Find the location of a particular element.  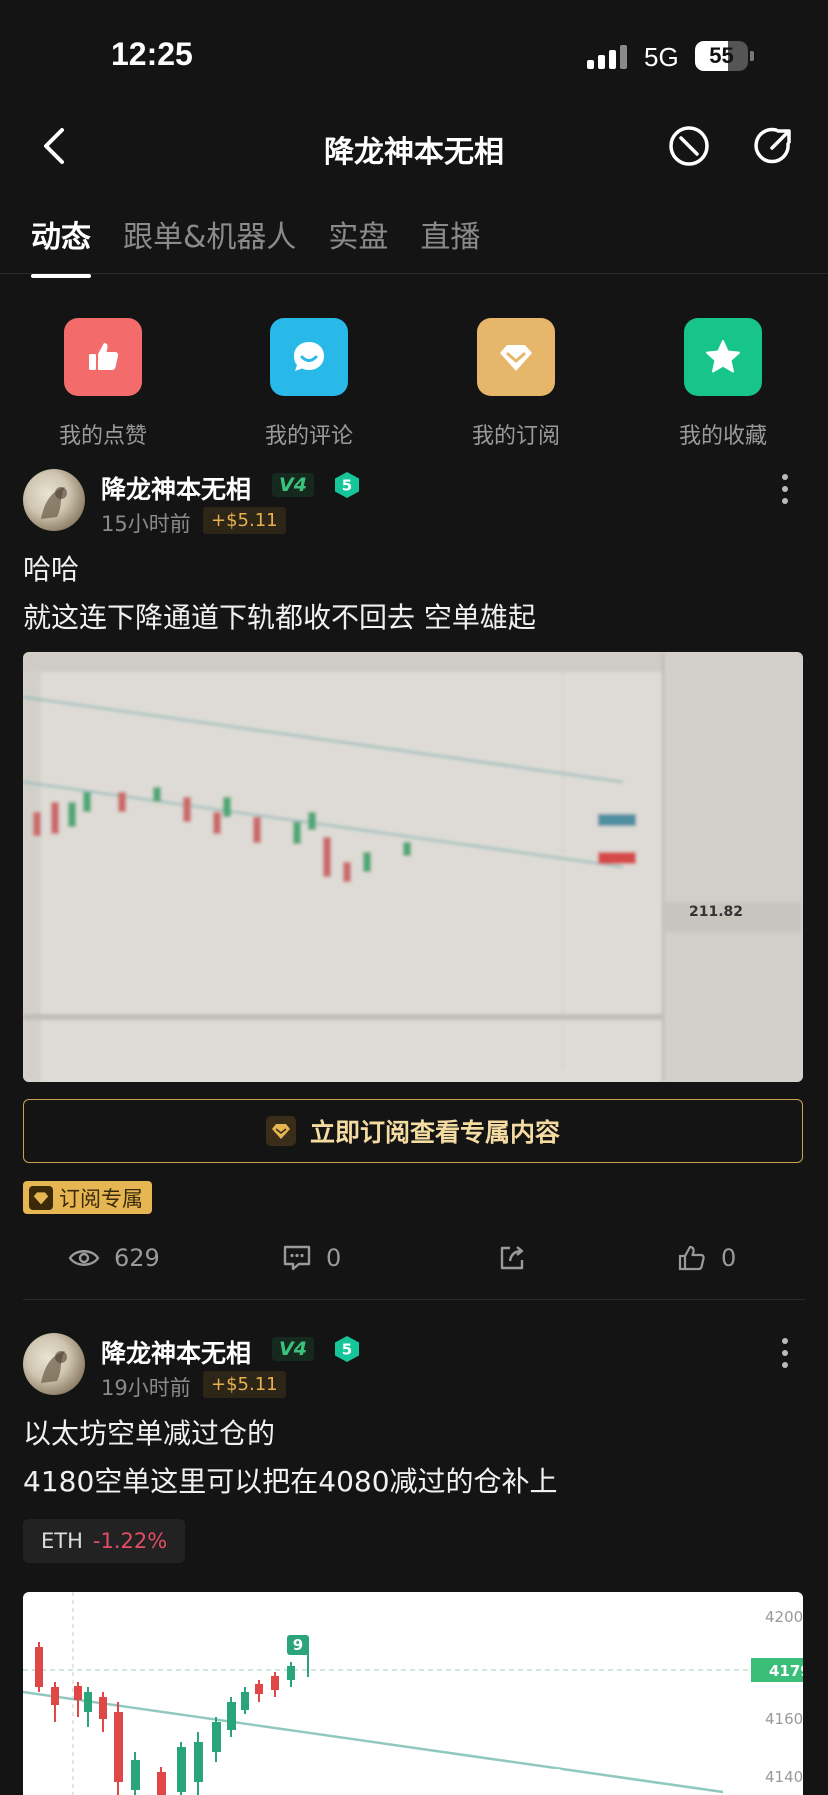

chart-marker: 9 is located at coordinates (298, 1645).